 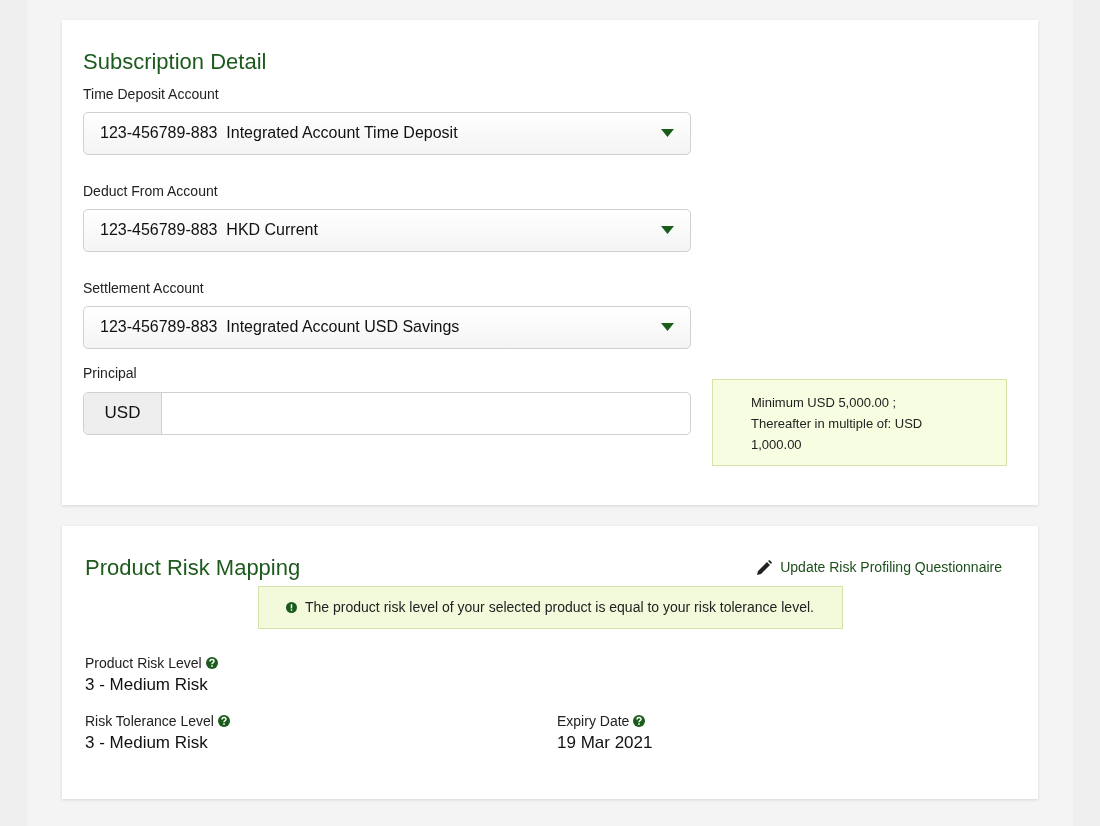 What do you see at coordinates (559, 607) in the screenshot?
I see `alert-text: The product risk level of your selected product is equal to your risk tolerance level.` at bounding box center [559, 607].